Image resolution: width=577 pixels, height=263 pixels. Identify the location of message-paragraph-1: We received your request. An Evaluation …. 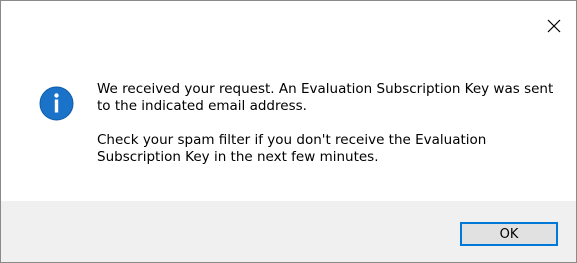
(325, 97).